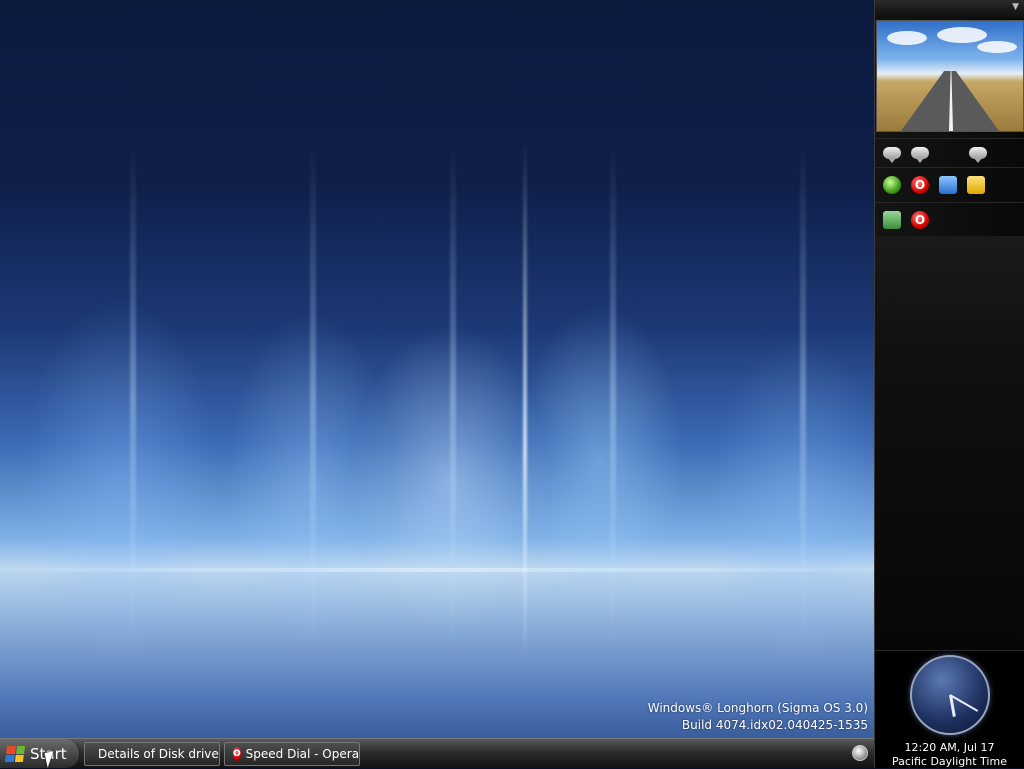 This screenshot has height=769, width=1024. What do you see at coordinates (15, 753) in the screenshot?
I see `windows-flag-icon` at bounding box center [15, 753].